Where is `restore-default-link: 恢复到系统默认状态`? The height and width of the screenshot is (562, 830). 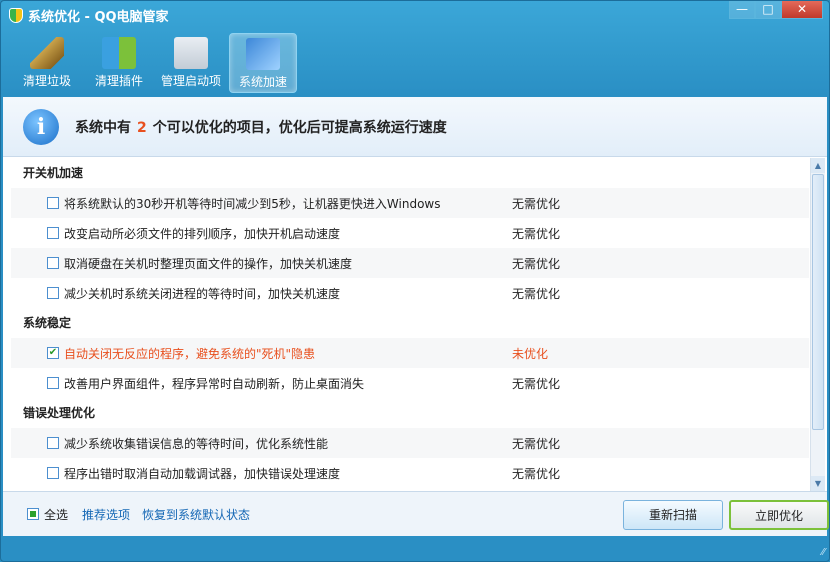 restore-default-link: 恢复到系统默认状态 is located at coordinates (196, 514).